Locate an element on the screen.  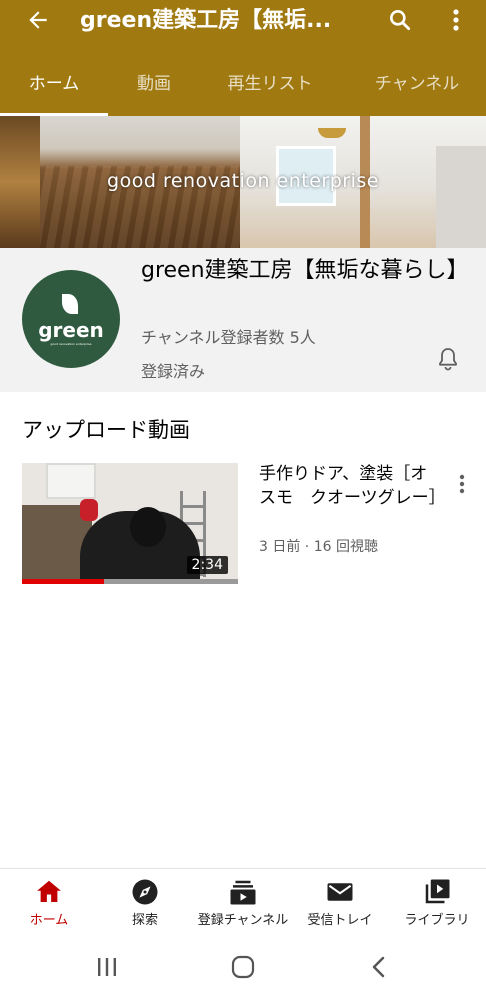
chevron-left-icon is located at coordinates (378, 967).